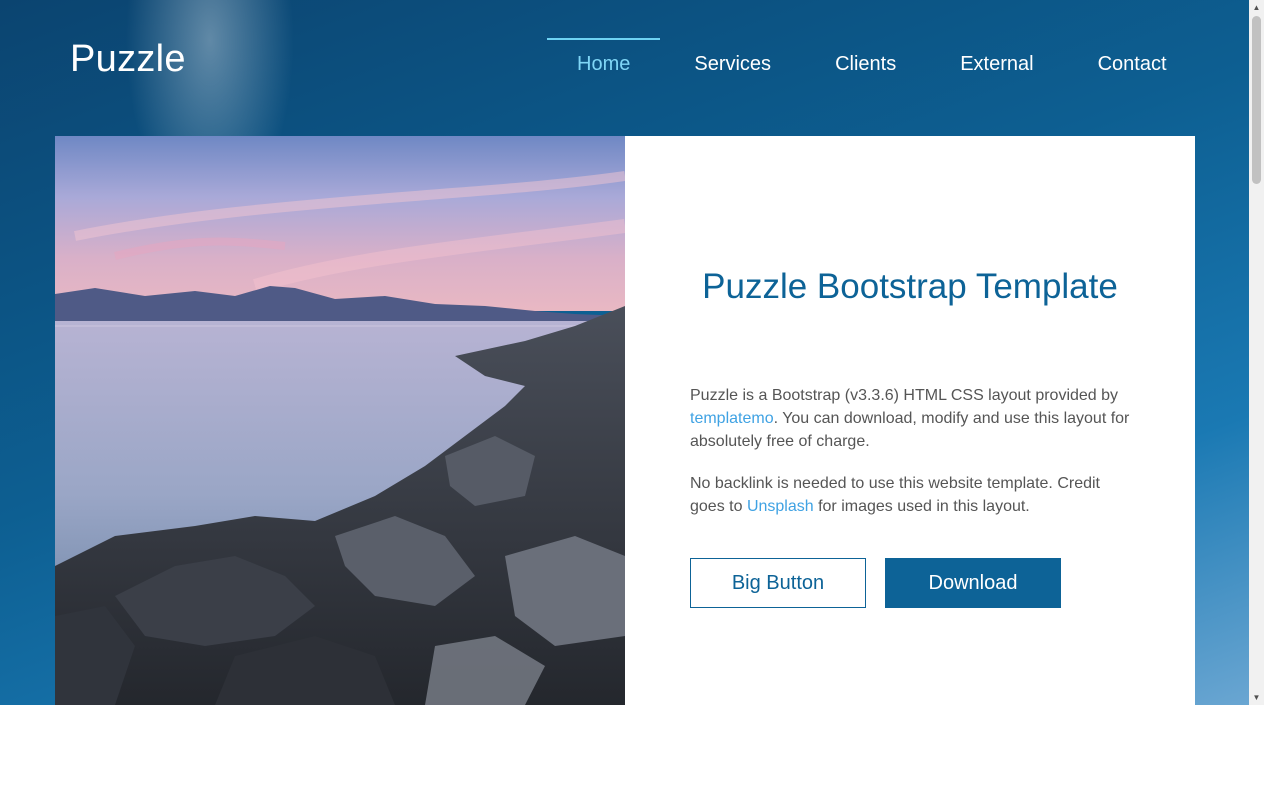 The width and height of the screenshot is (1280, 800). What do you see at coordinates (865, 64) in the screenshot?
I see `nav-item-clients: Clients` at bounding box center [865, 64].